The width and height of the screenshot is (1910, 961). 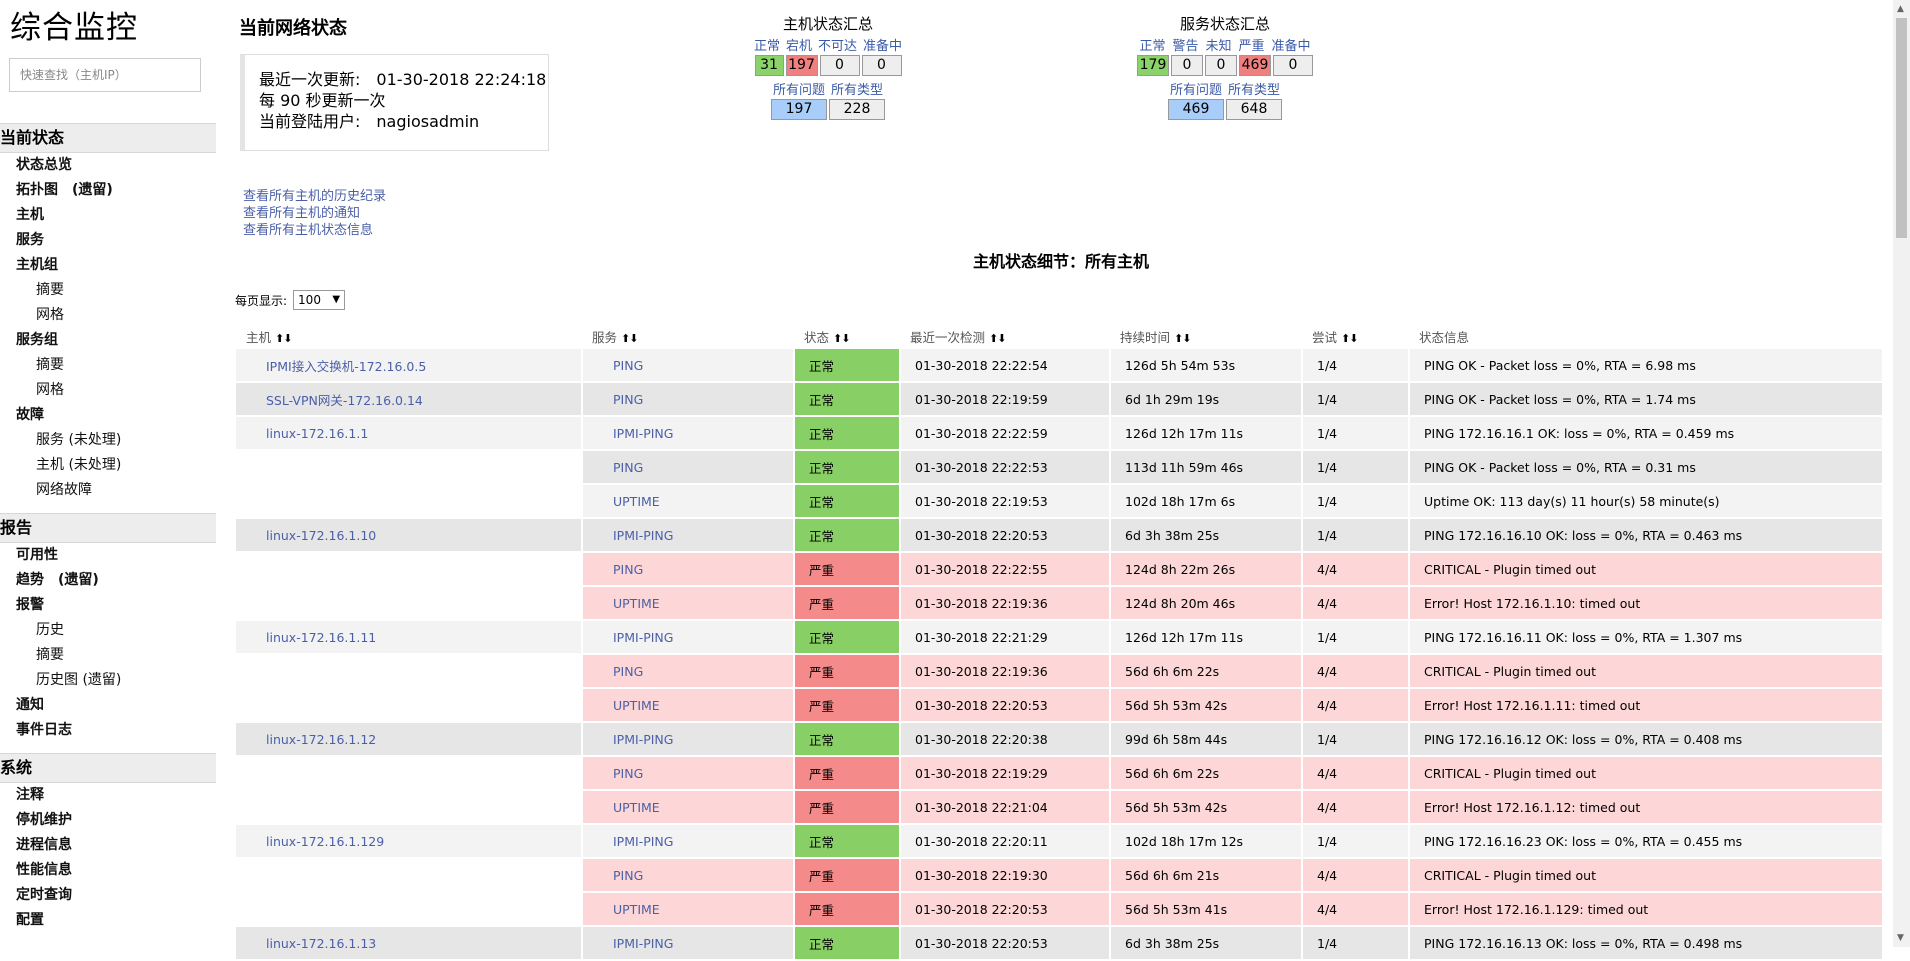 What do you see at coordinates (1900, 938) in the screenshot?
I see `scroll-down-icon: ▼` at bounding box center [1900, 938].